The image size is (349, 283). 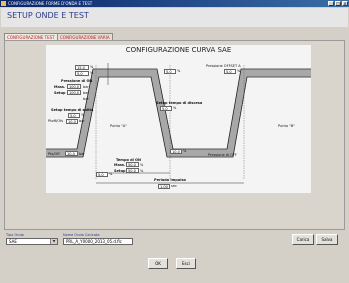 I want to click on top-right-pct-unit: %, so click(x=179, y=71).